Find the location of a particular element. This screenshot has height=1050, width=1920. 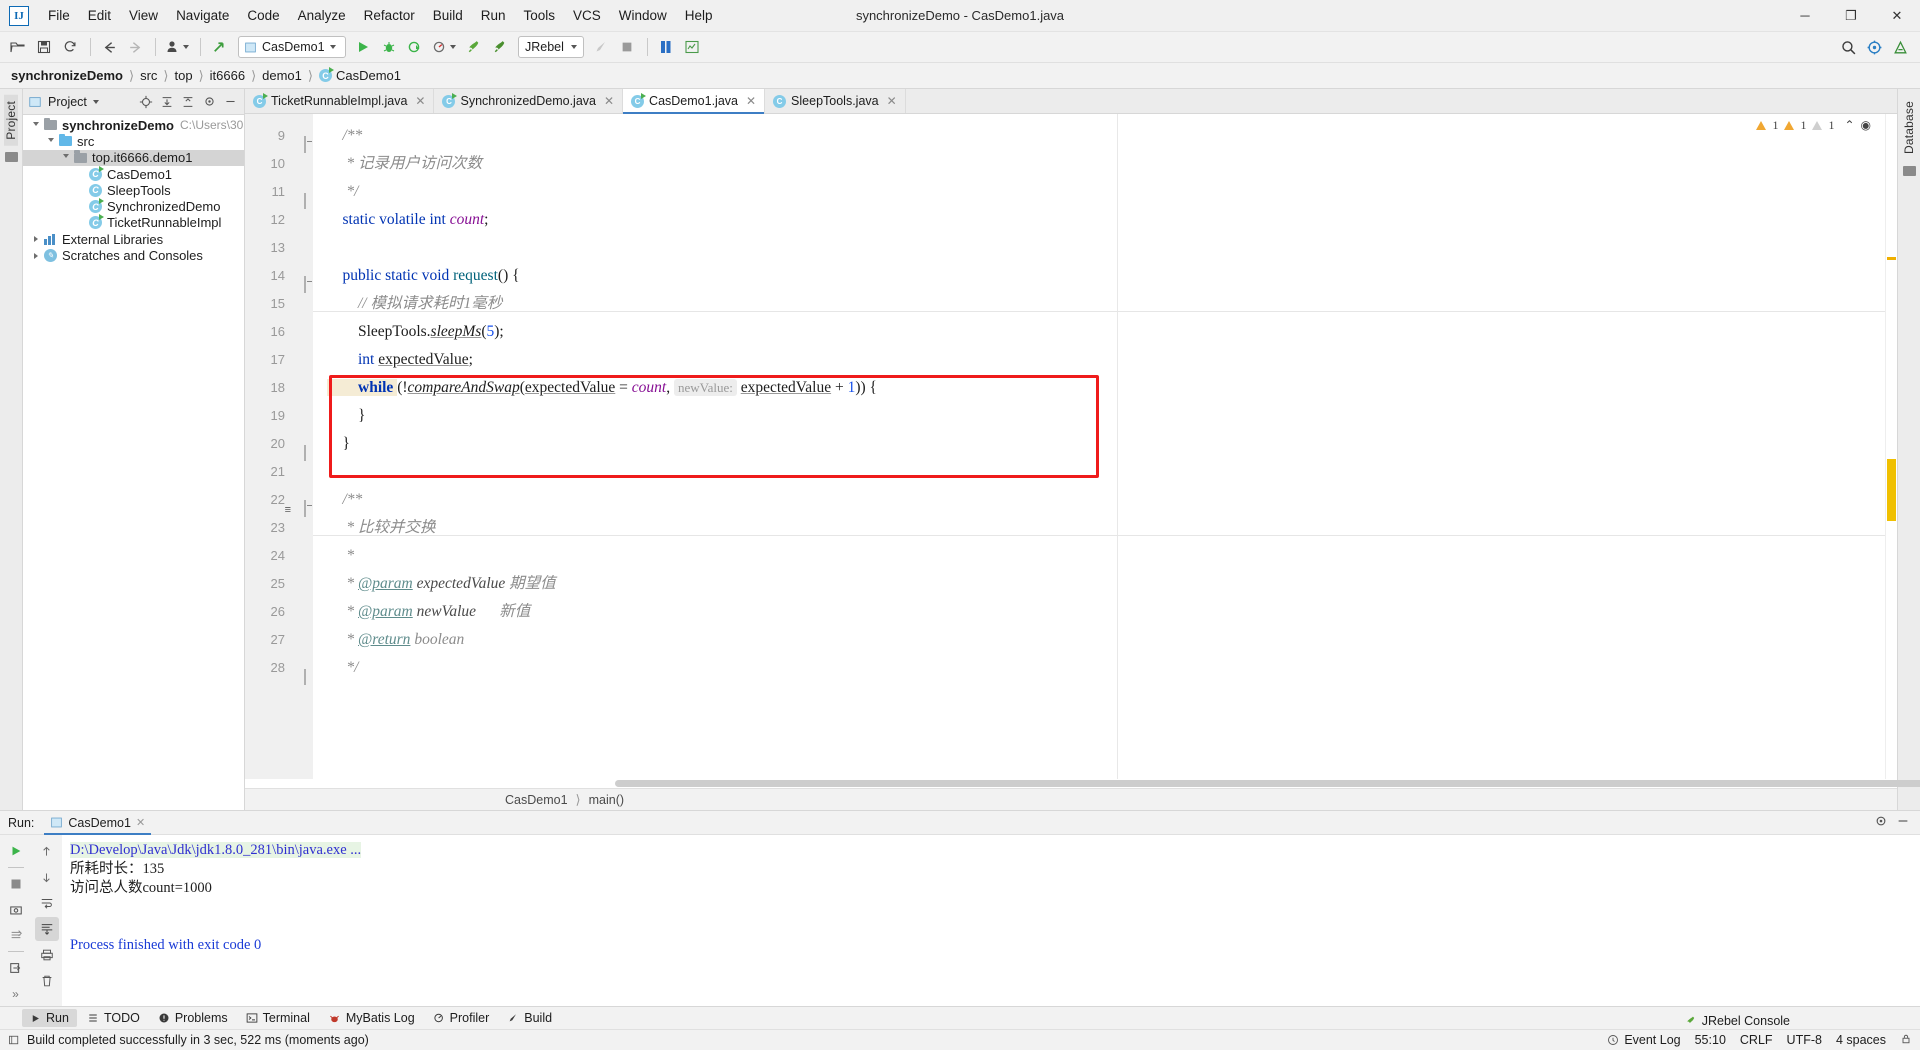

tab-SynchronizedDemo: C SynchronizedDemo.java ✕ is located at coordinates (529, 101).